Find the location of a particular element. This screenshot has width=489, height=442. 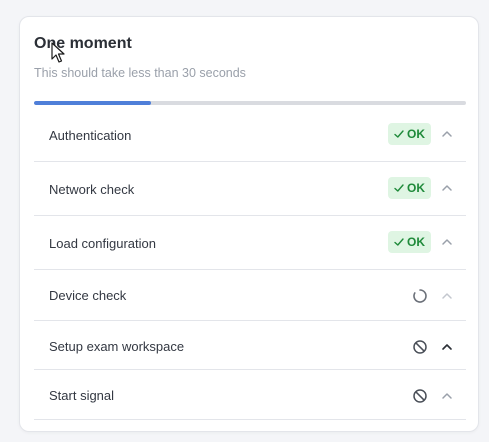

page-title: One moment is located at coordinates (83, 43).